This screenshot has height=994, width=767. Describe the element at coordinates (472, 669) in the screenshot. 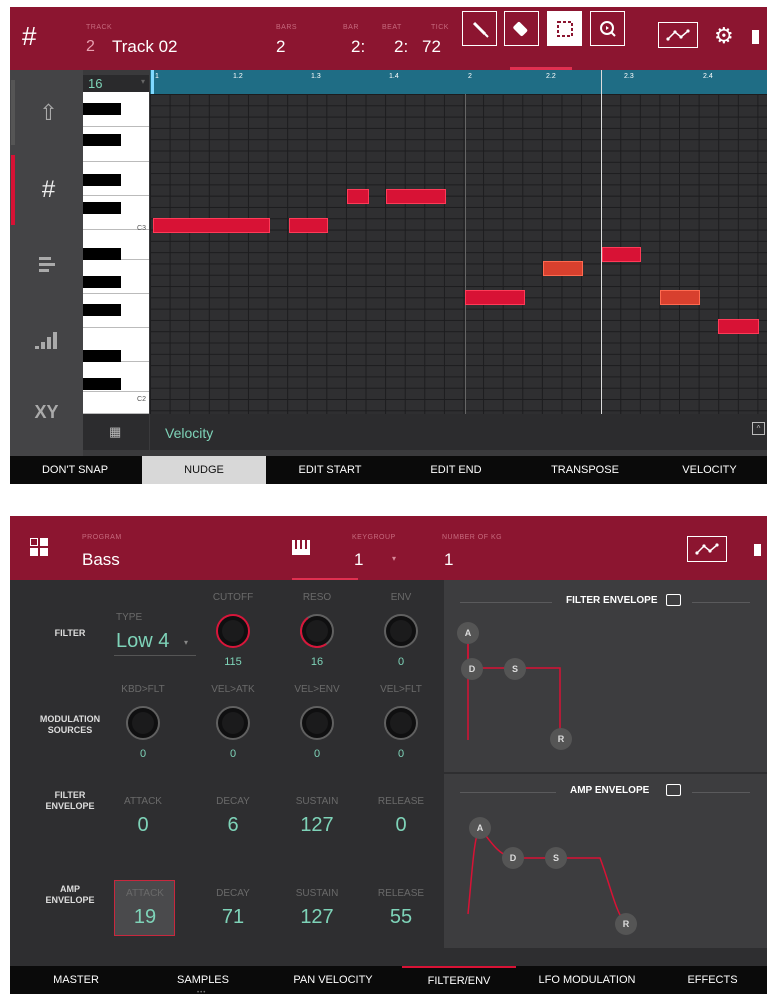

I see `filter-env-point-d: D` at that location.